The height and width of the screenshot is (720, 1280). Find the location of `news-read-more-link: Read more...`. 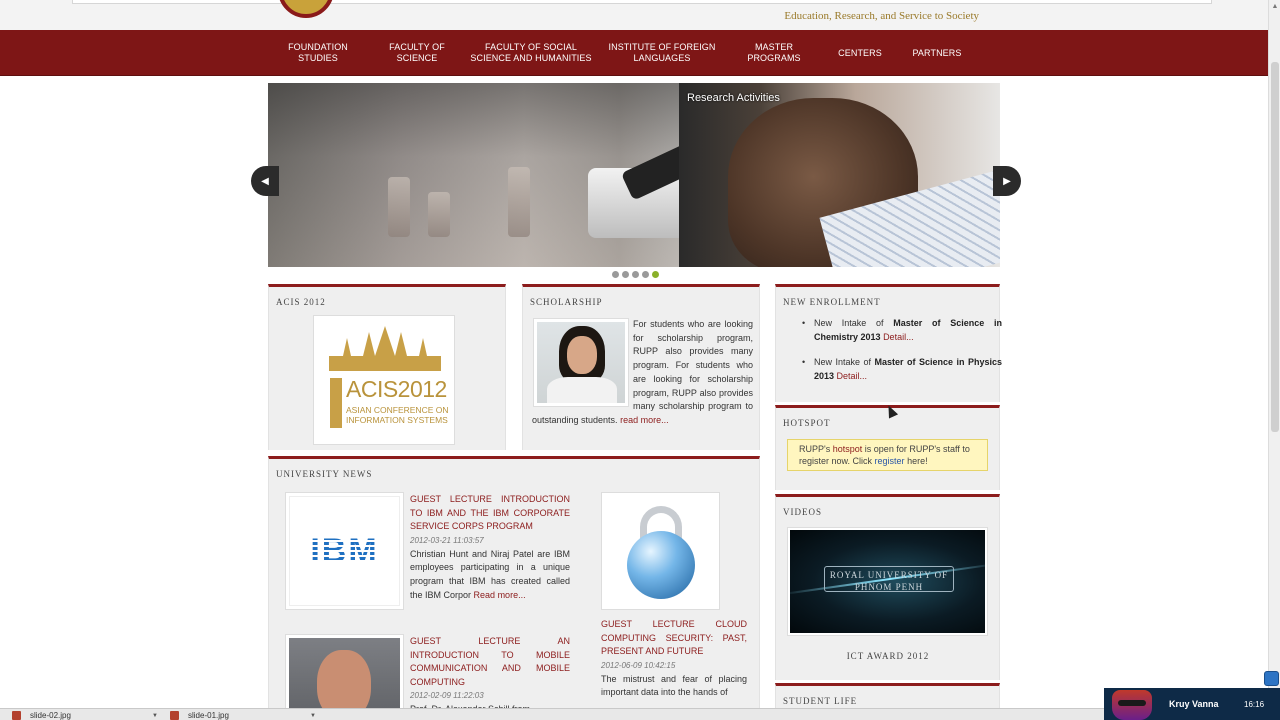

news-read-more-link: Read more... is located at coordinates (500, 595).